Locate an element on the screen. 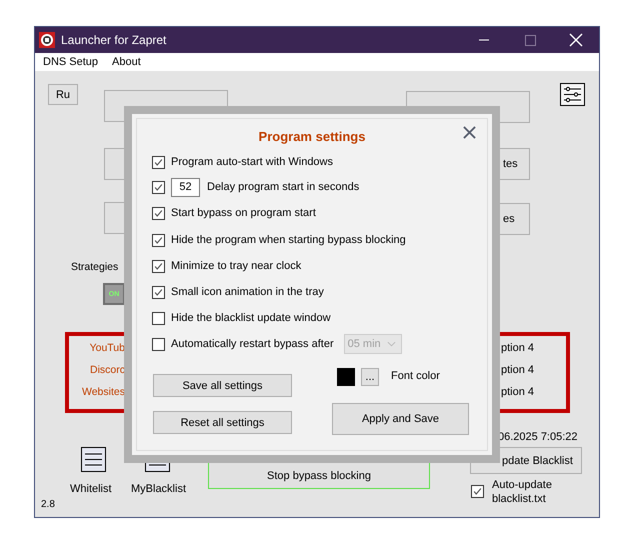 This screenshot has width=633, height=546. option-label: Automatically restart bypass after is located at coordinates (252, 344).